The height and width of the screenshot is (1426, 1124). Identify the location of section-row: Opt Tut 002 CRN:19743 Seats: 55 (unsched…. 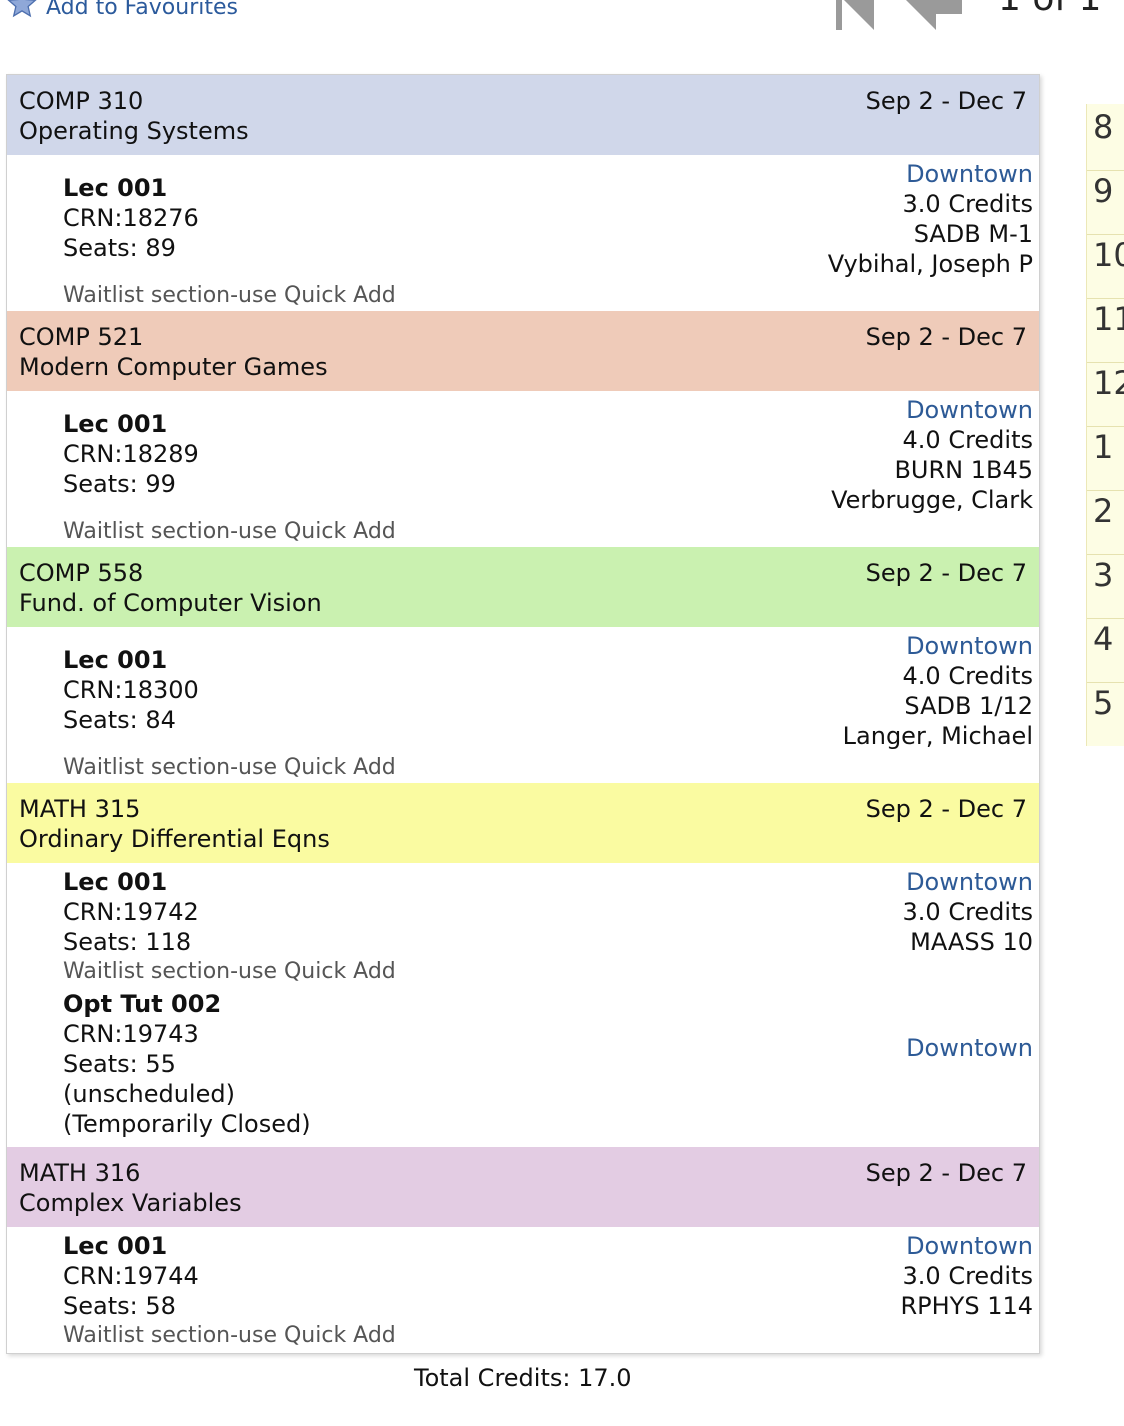
(523, 1067).